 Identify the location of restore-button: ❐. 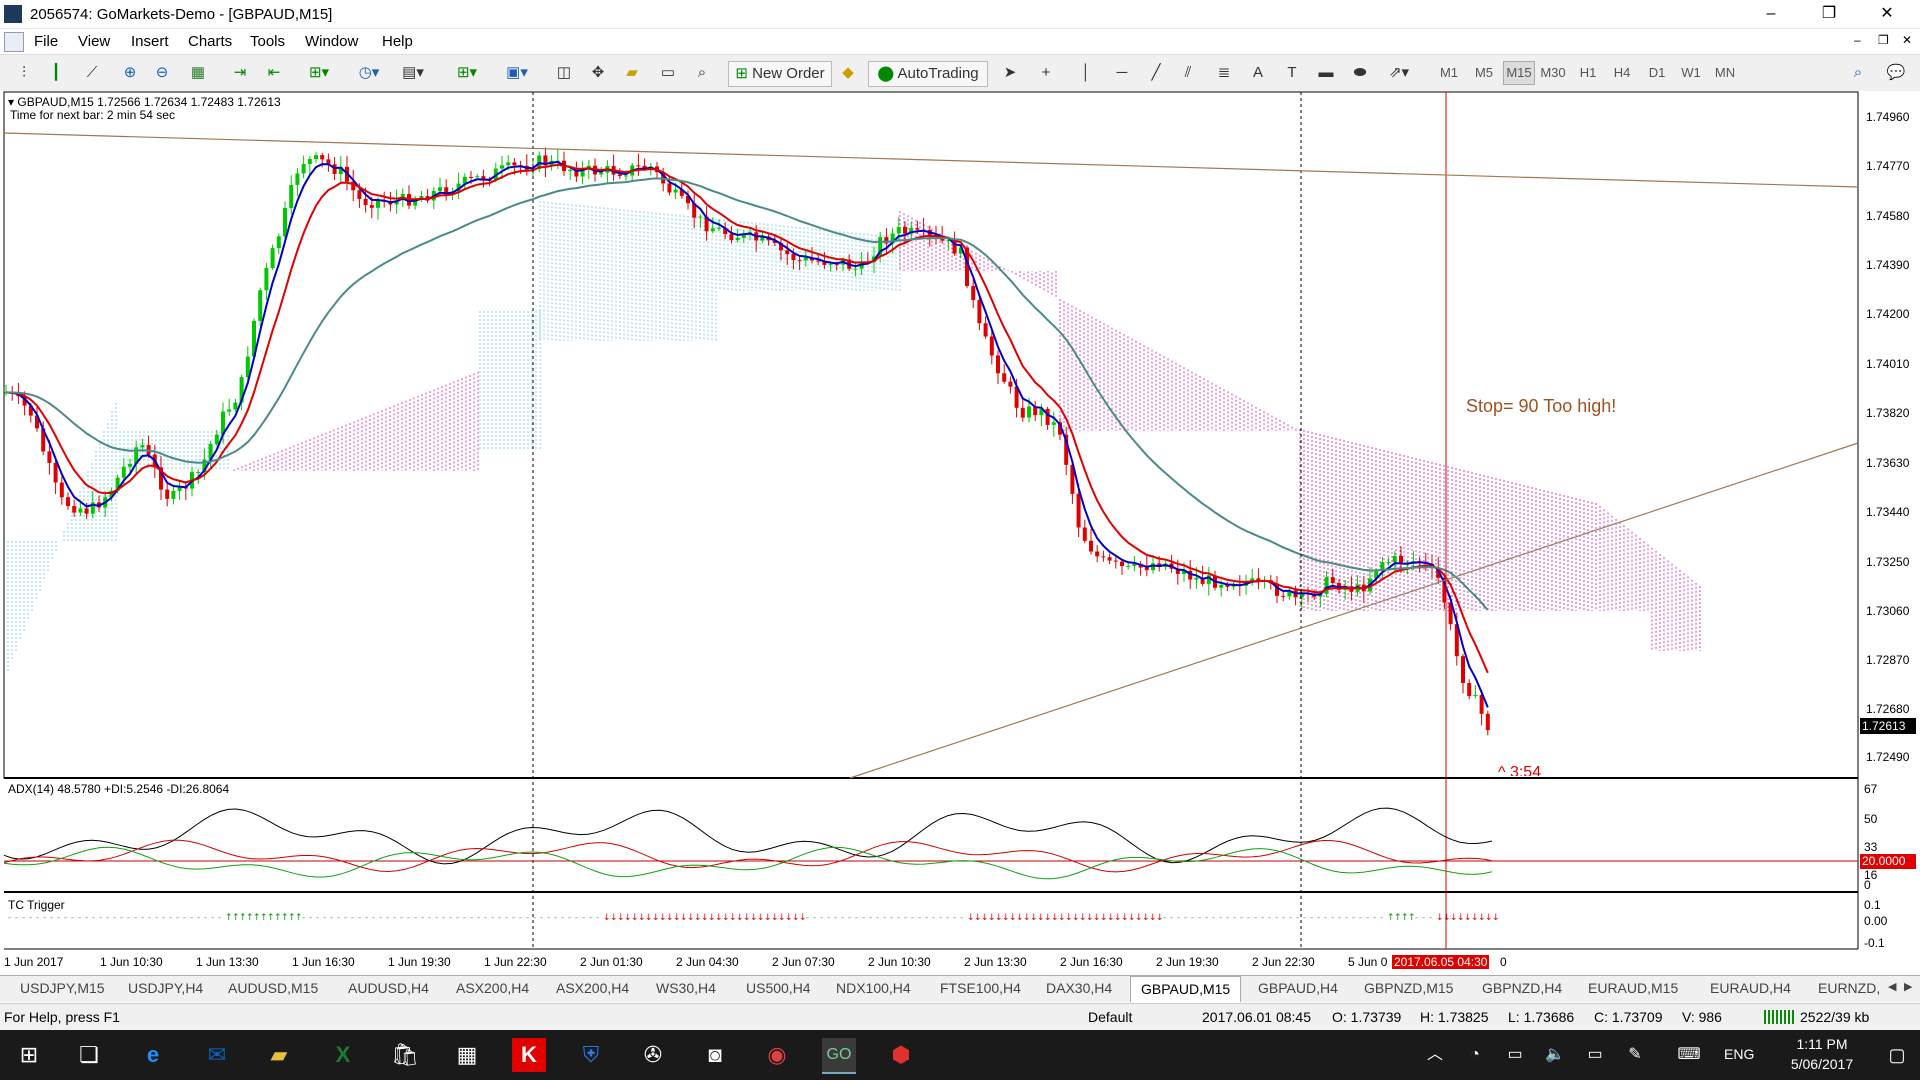
(1829, 14).